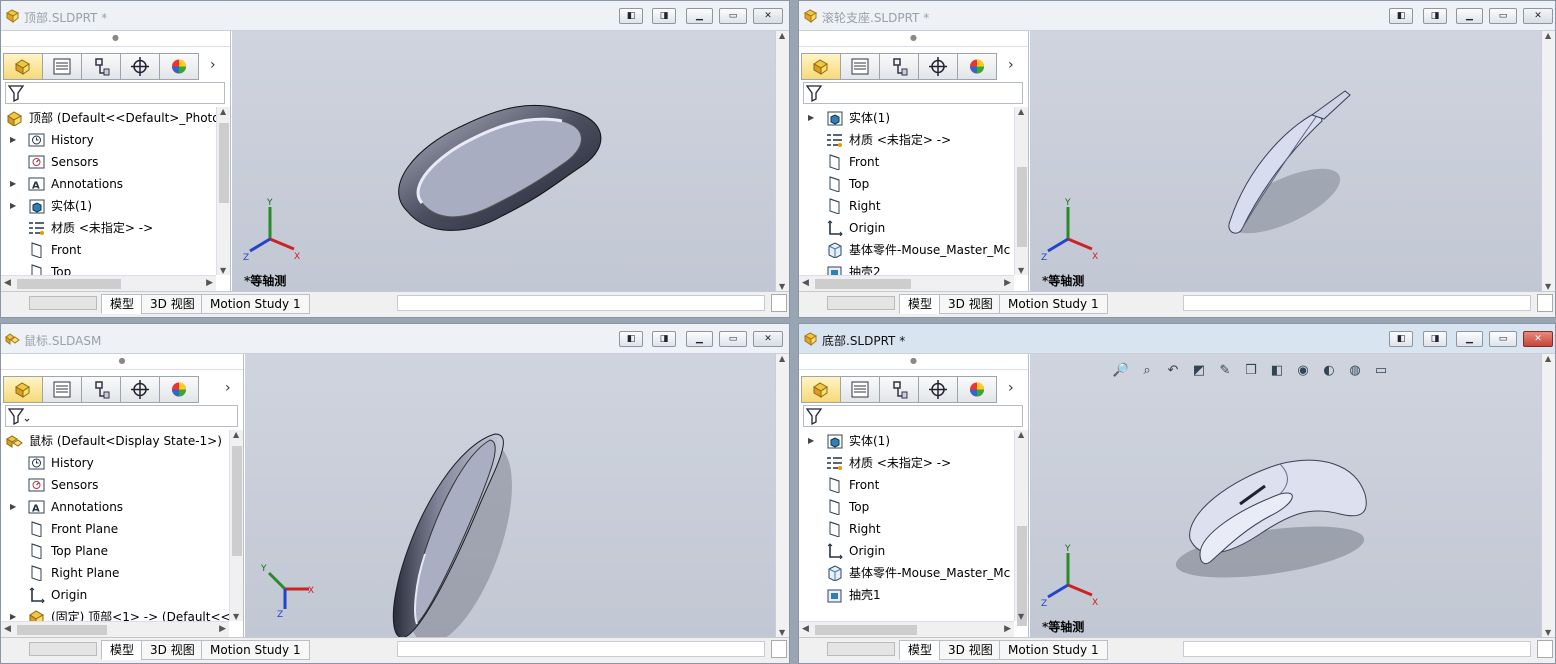 This screenshot has height=664, width=1556. What do you see at coordinates (1225, 371) in the screenshot?
I see `dynamic-annotation-icon: ✎` at bounding box center [1225, 371].